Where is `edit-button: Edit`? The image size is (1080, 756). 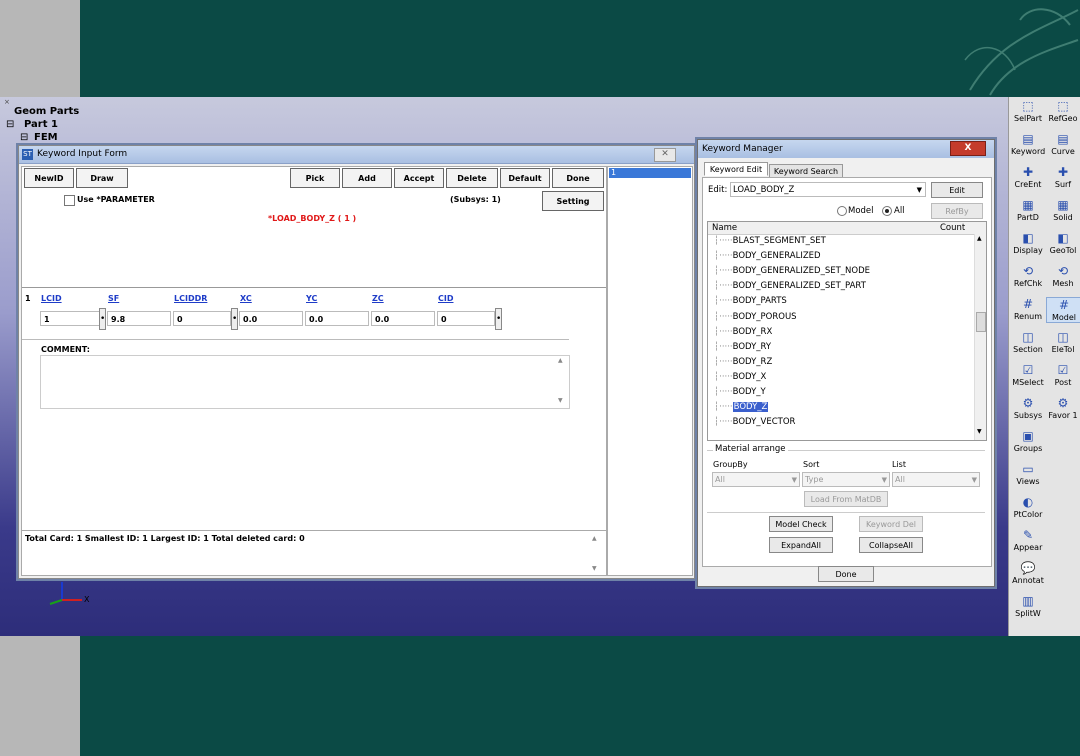 edit-button: Edit is located at coordinates (957, 190).